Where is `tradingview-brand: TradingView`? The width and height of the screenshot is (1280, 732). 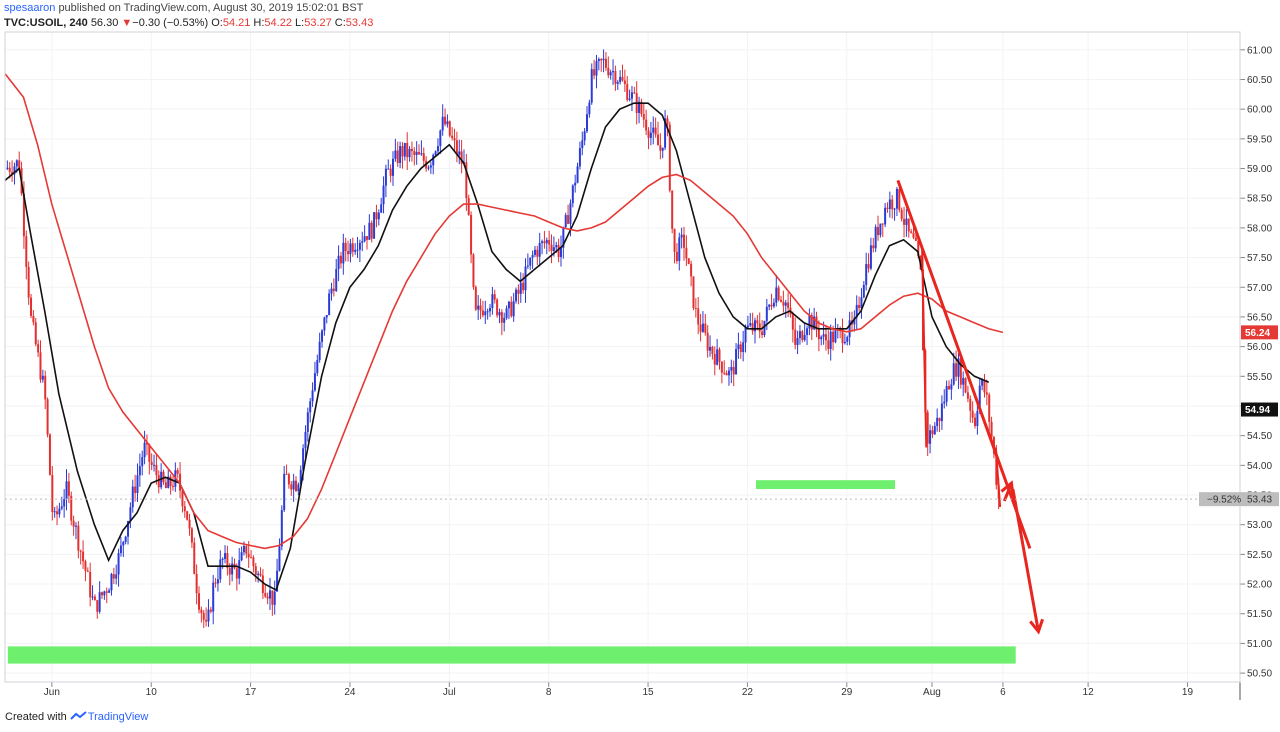 tradingview-brand: TradingView is located at coordinates (118, 717).